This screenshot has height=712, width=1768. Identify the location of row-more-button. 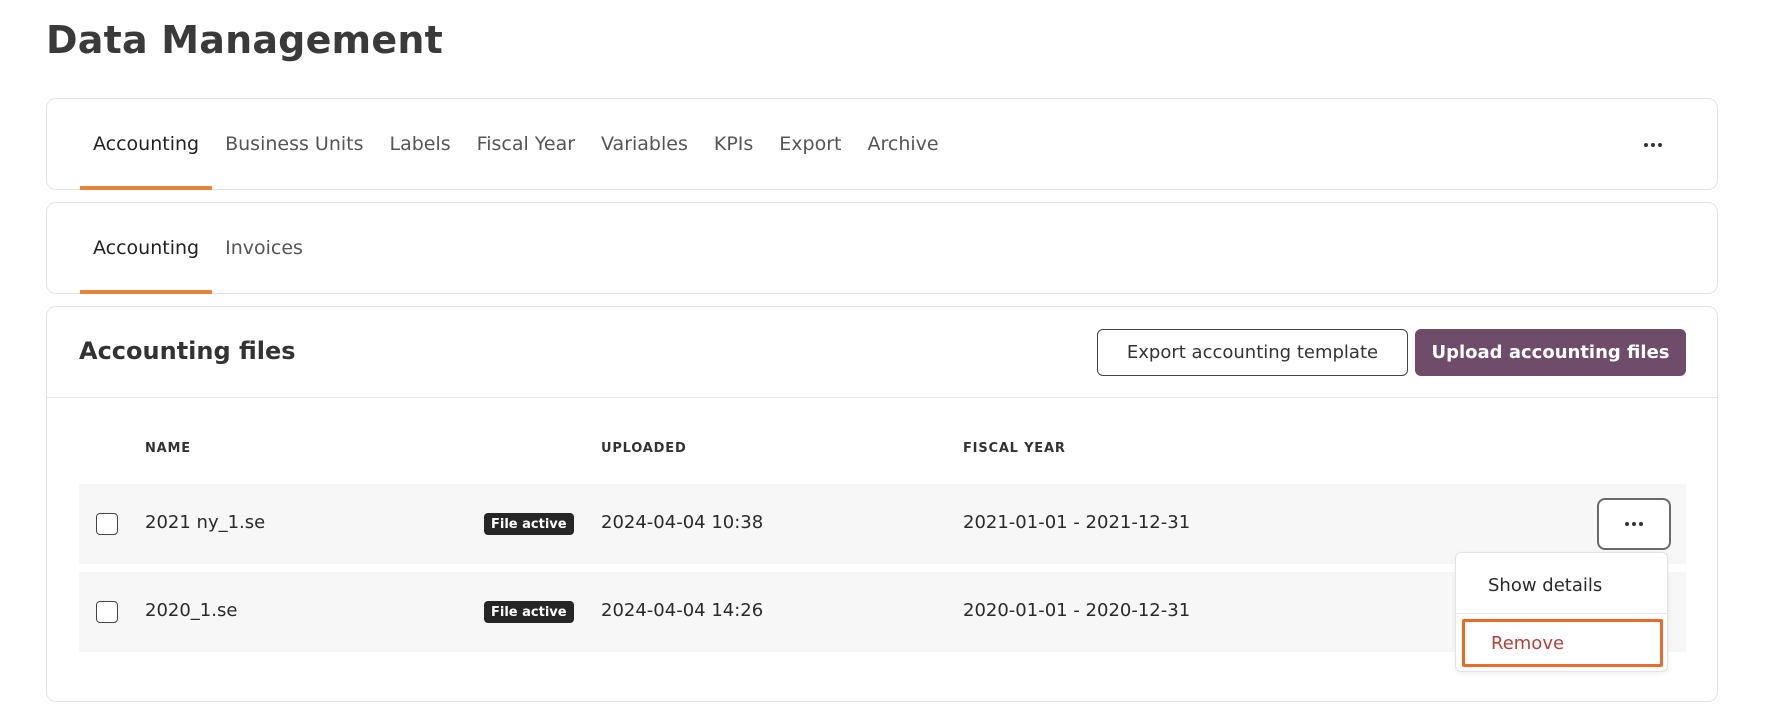
(1634, 524).